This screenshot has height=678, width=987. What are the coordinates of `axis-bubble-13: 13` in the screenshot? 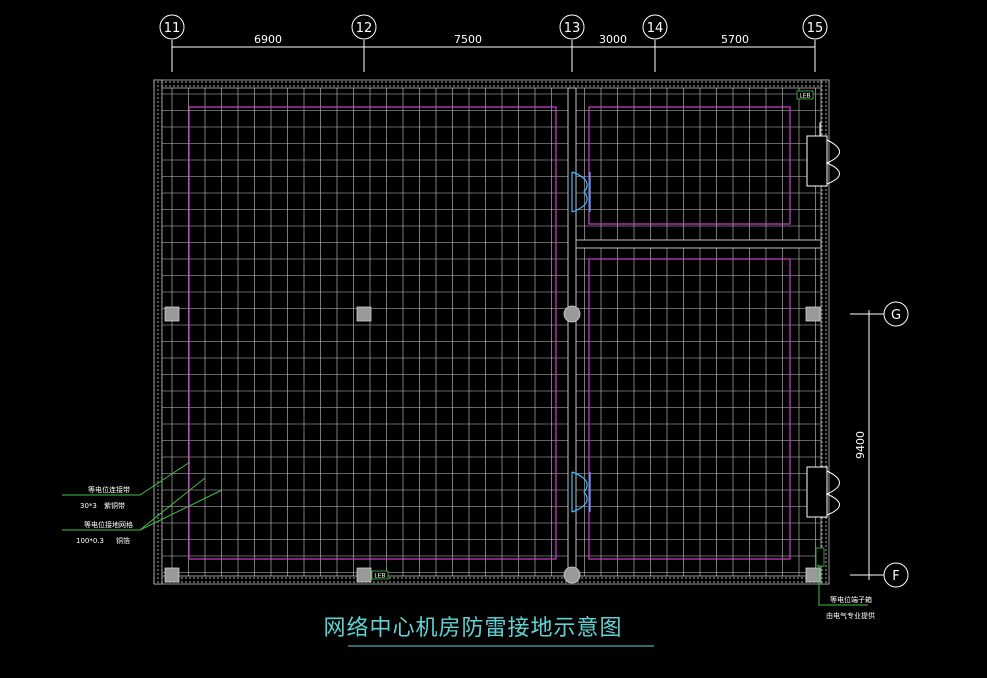 It's located at (572, 27).